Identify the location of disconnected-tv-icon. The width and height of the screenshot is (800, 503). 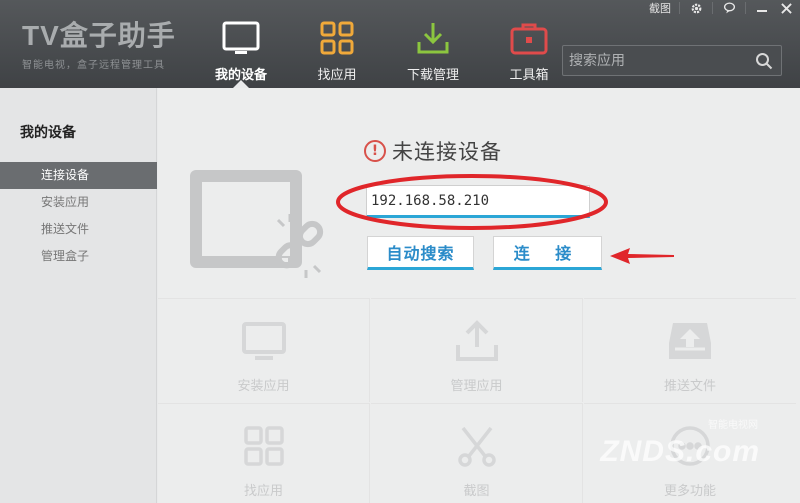
(261, 226).